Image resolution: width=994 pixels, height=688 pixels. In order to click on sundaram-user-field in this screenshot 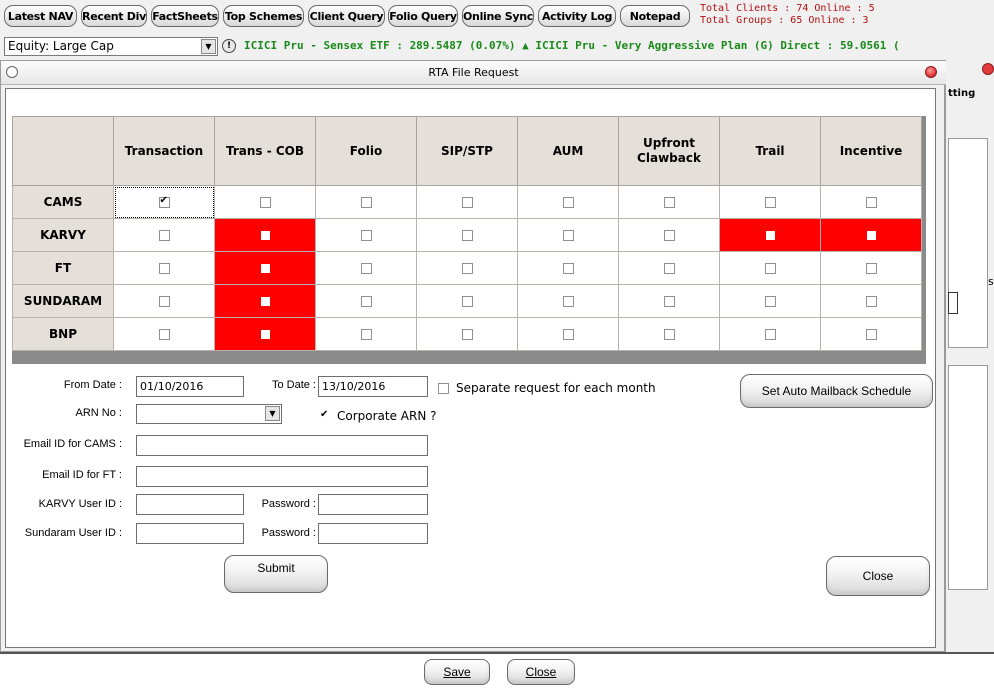, I will do `click(190, 533)`.